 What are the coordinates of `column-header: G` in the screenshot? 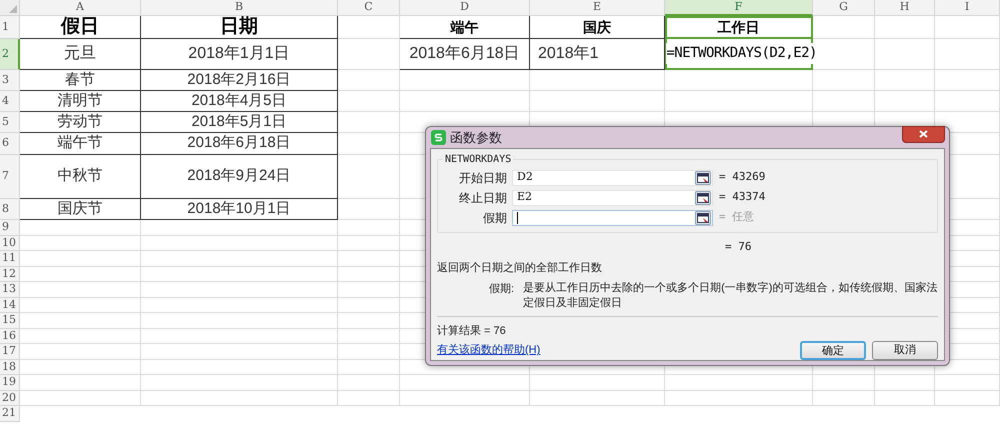 It's located at (844, 8).